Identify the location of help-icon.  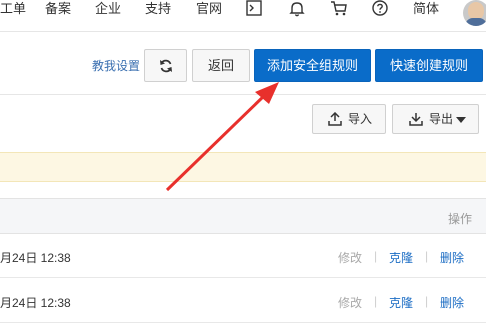
(380, 9).